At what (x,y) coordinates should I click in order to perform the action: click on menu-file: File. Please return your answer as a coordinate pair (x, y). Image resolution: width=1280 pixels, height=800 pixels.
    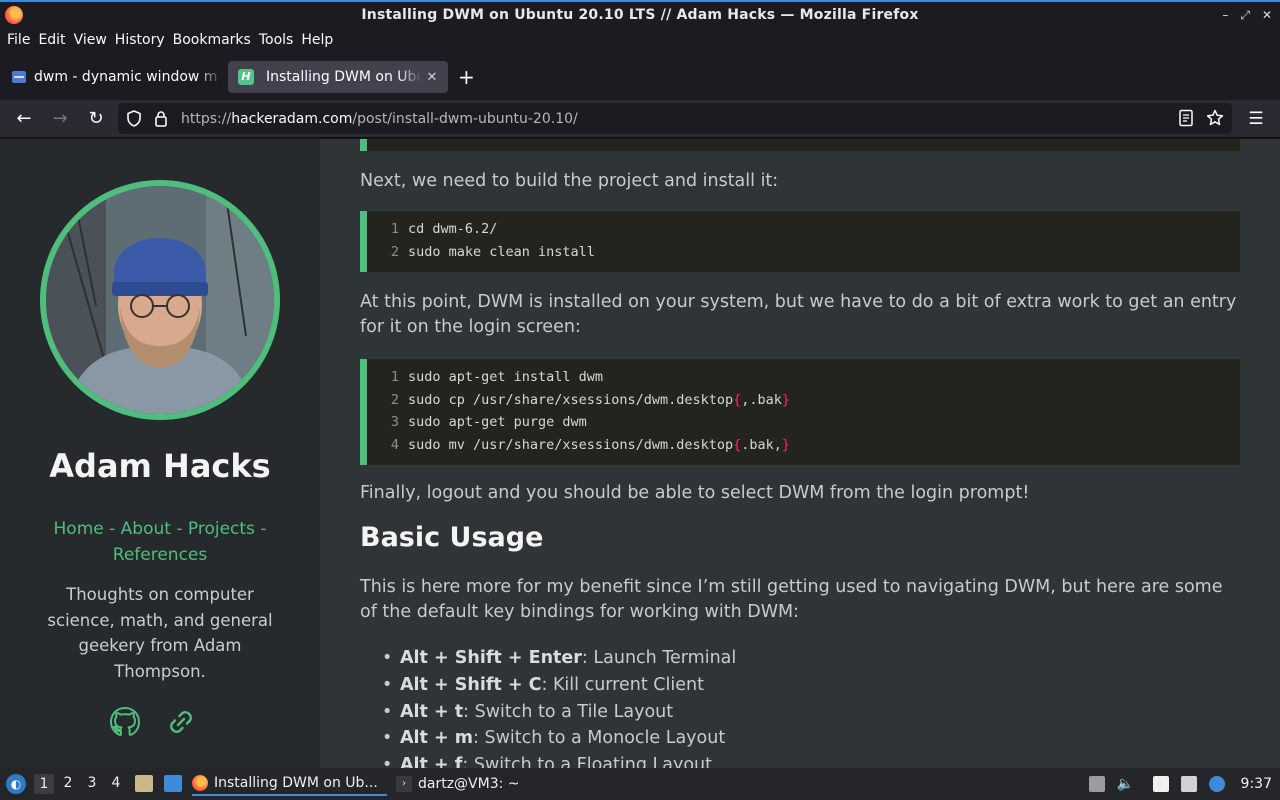
    Looking at the image, I should click on (21, 41).